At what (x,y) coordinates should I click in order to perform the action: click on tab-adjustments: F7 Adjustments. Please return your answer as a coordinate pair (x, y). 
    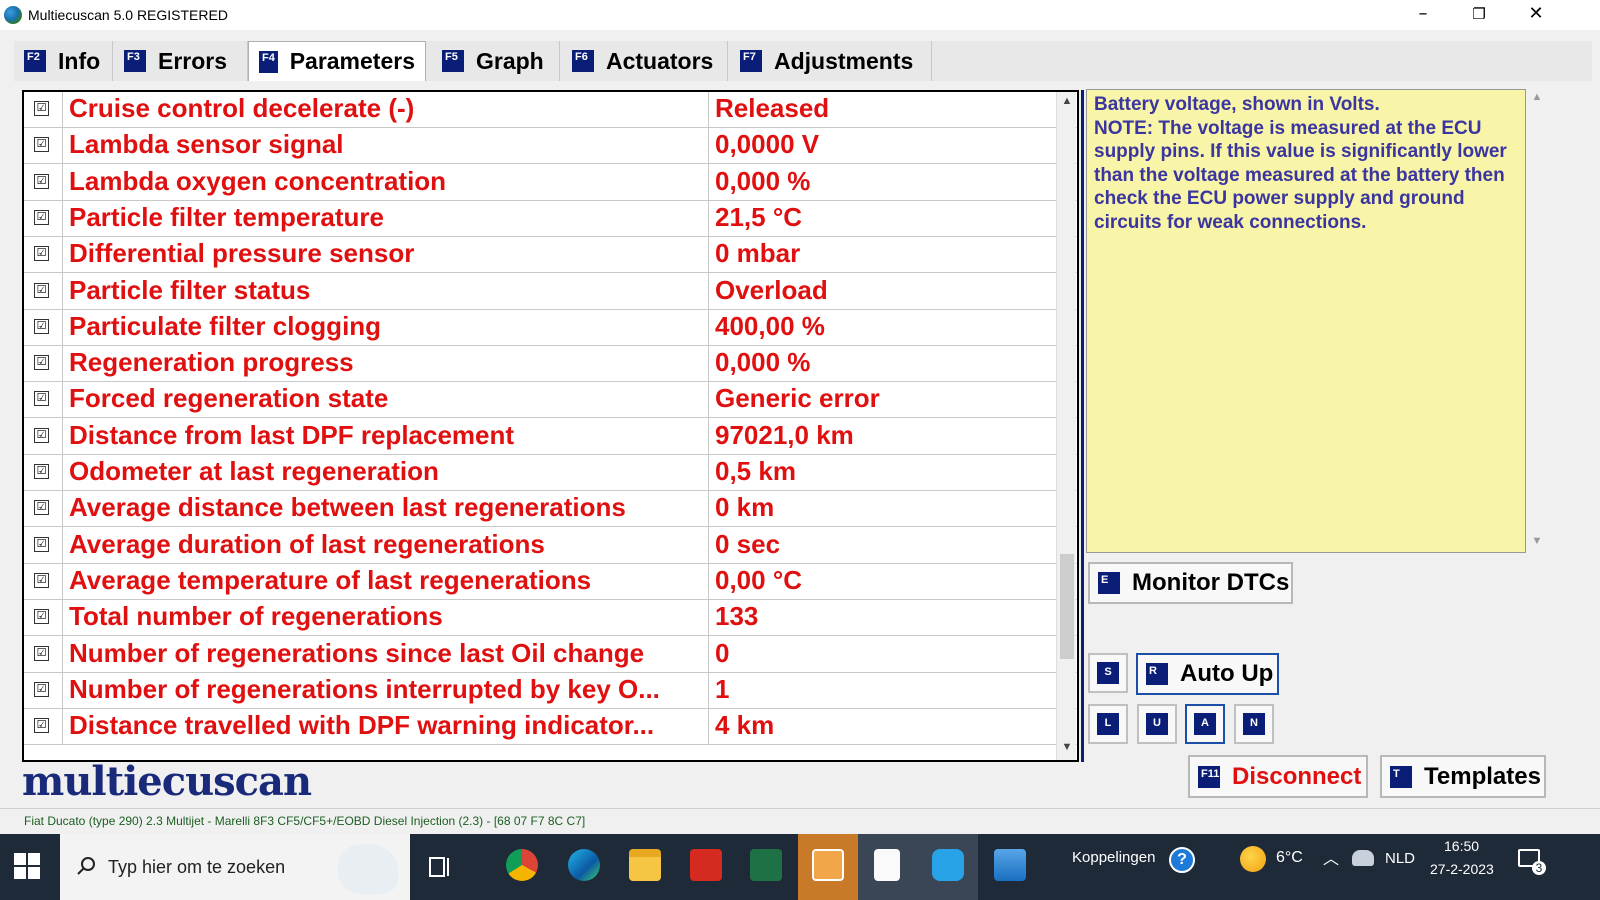
    Looking at the image, I should click on (831, 61).